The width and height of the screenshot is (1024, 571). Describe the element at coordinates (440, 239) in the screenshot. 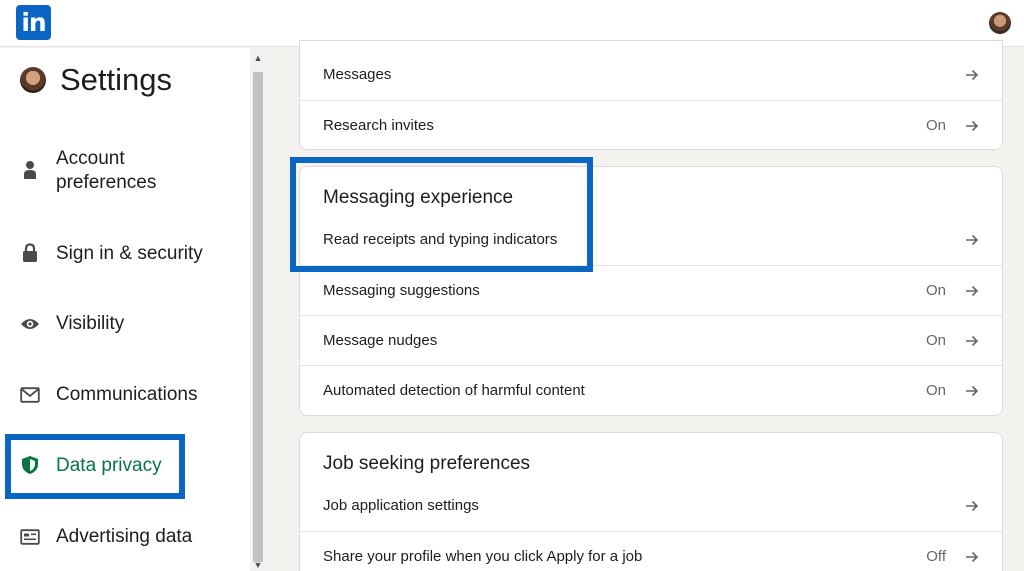

I see `setting-row-label: Read receipts and typing indicators` at that location.